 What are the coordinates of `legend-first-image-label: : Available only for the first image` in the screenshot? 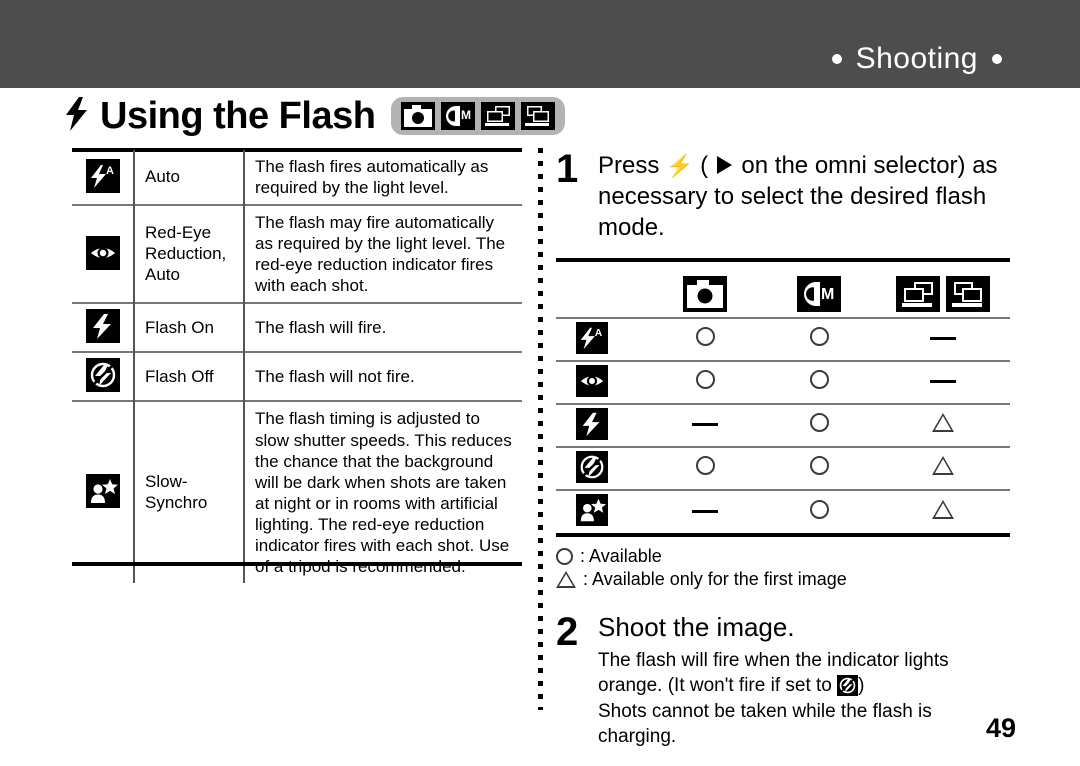 It's located at (715, 578).